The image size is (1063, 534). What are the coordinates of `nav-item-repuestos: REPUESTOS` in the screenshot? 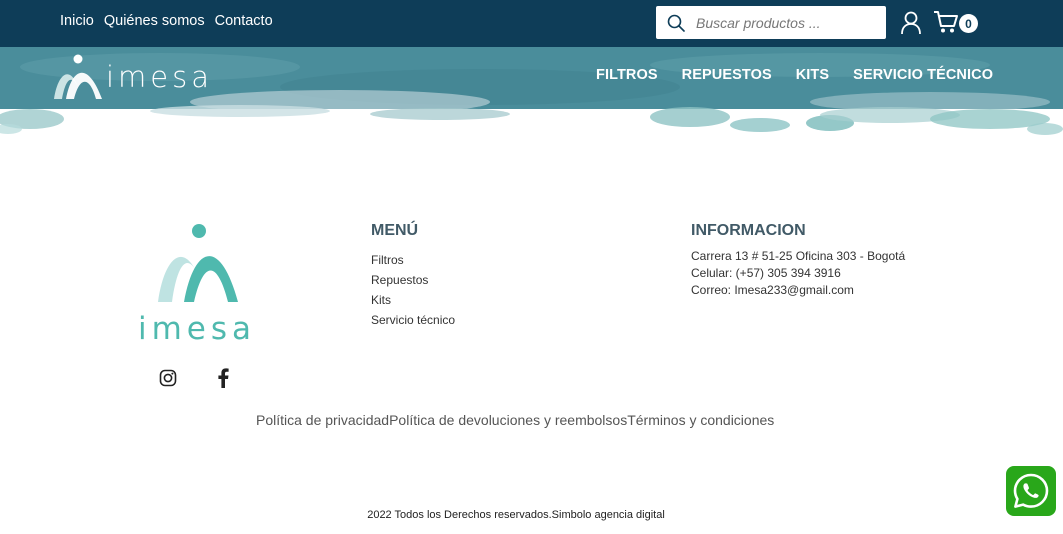 It's located at (727, 75).